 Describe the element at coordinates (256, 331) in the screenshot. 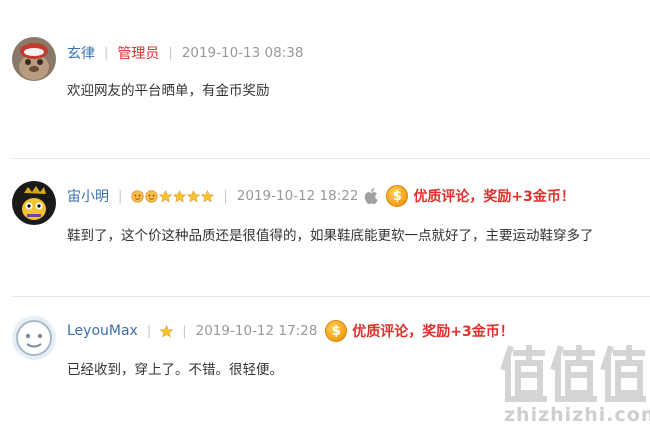

I see `timestamp: 2019-10-12 17:28` at that location.